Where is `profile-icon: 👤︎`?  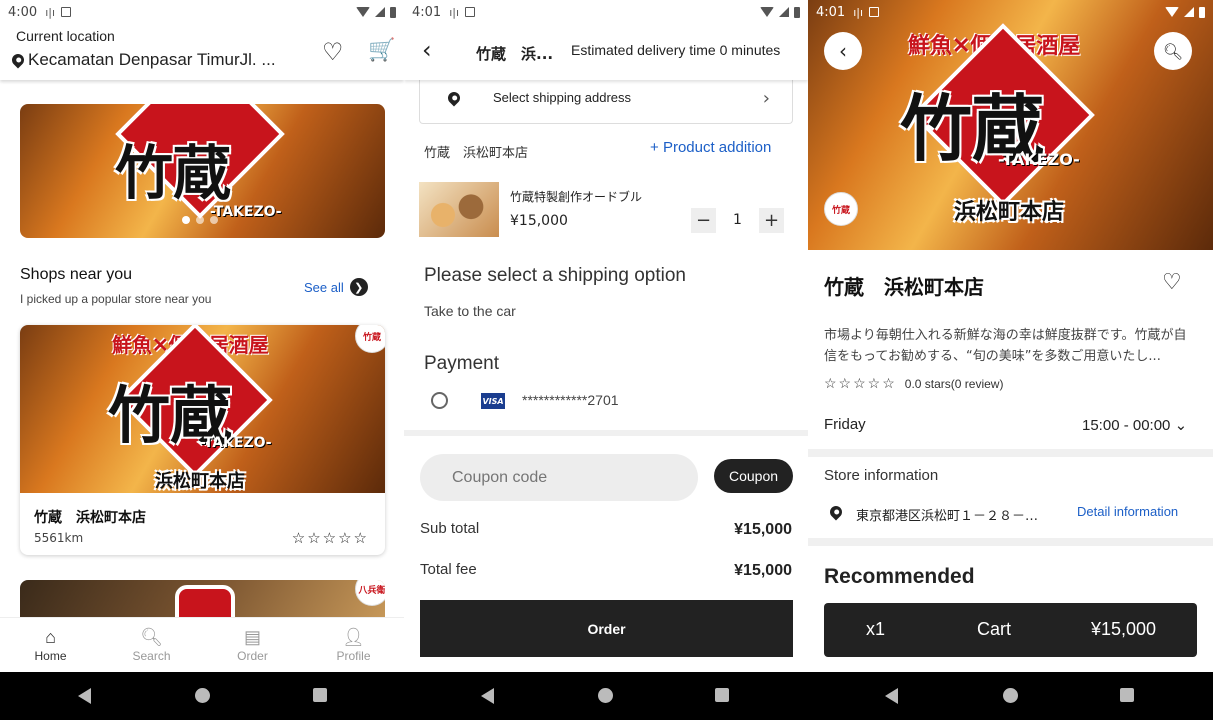
profile-icon: 👤︎ is located at coordinates (353, 637).